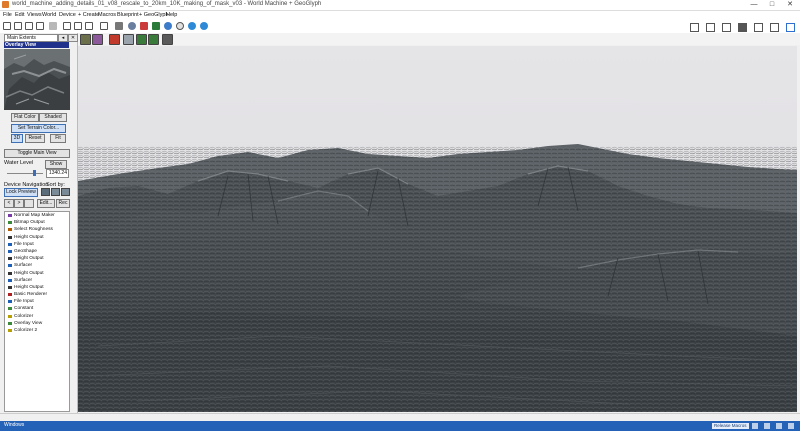 Image resolution: width=800 pixels, height=431 pixels. Describe the element at coordinates (65, 192) in the screenshot. I see `sort-option-3-icon` at that location.